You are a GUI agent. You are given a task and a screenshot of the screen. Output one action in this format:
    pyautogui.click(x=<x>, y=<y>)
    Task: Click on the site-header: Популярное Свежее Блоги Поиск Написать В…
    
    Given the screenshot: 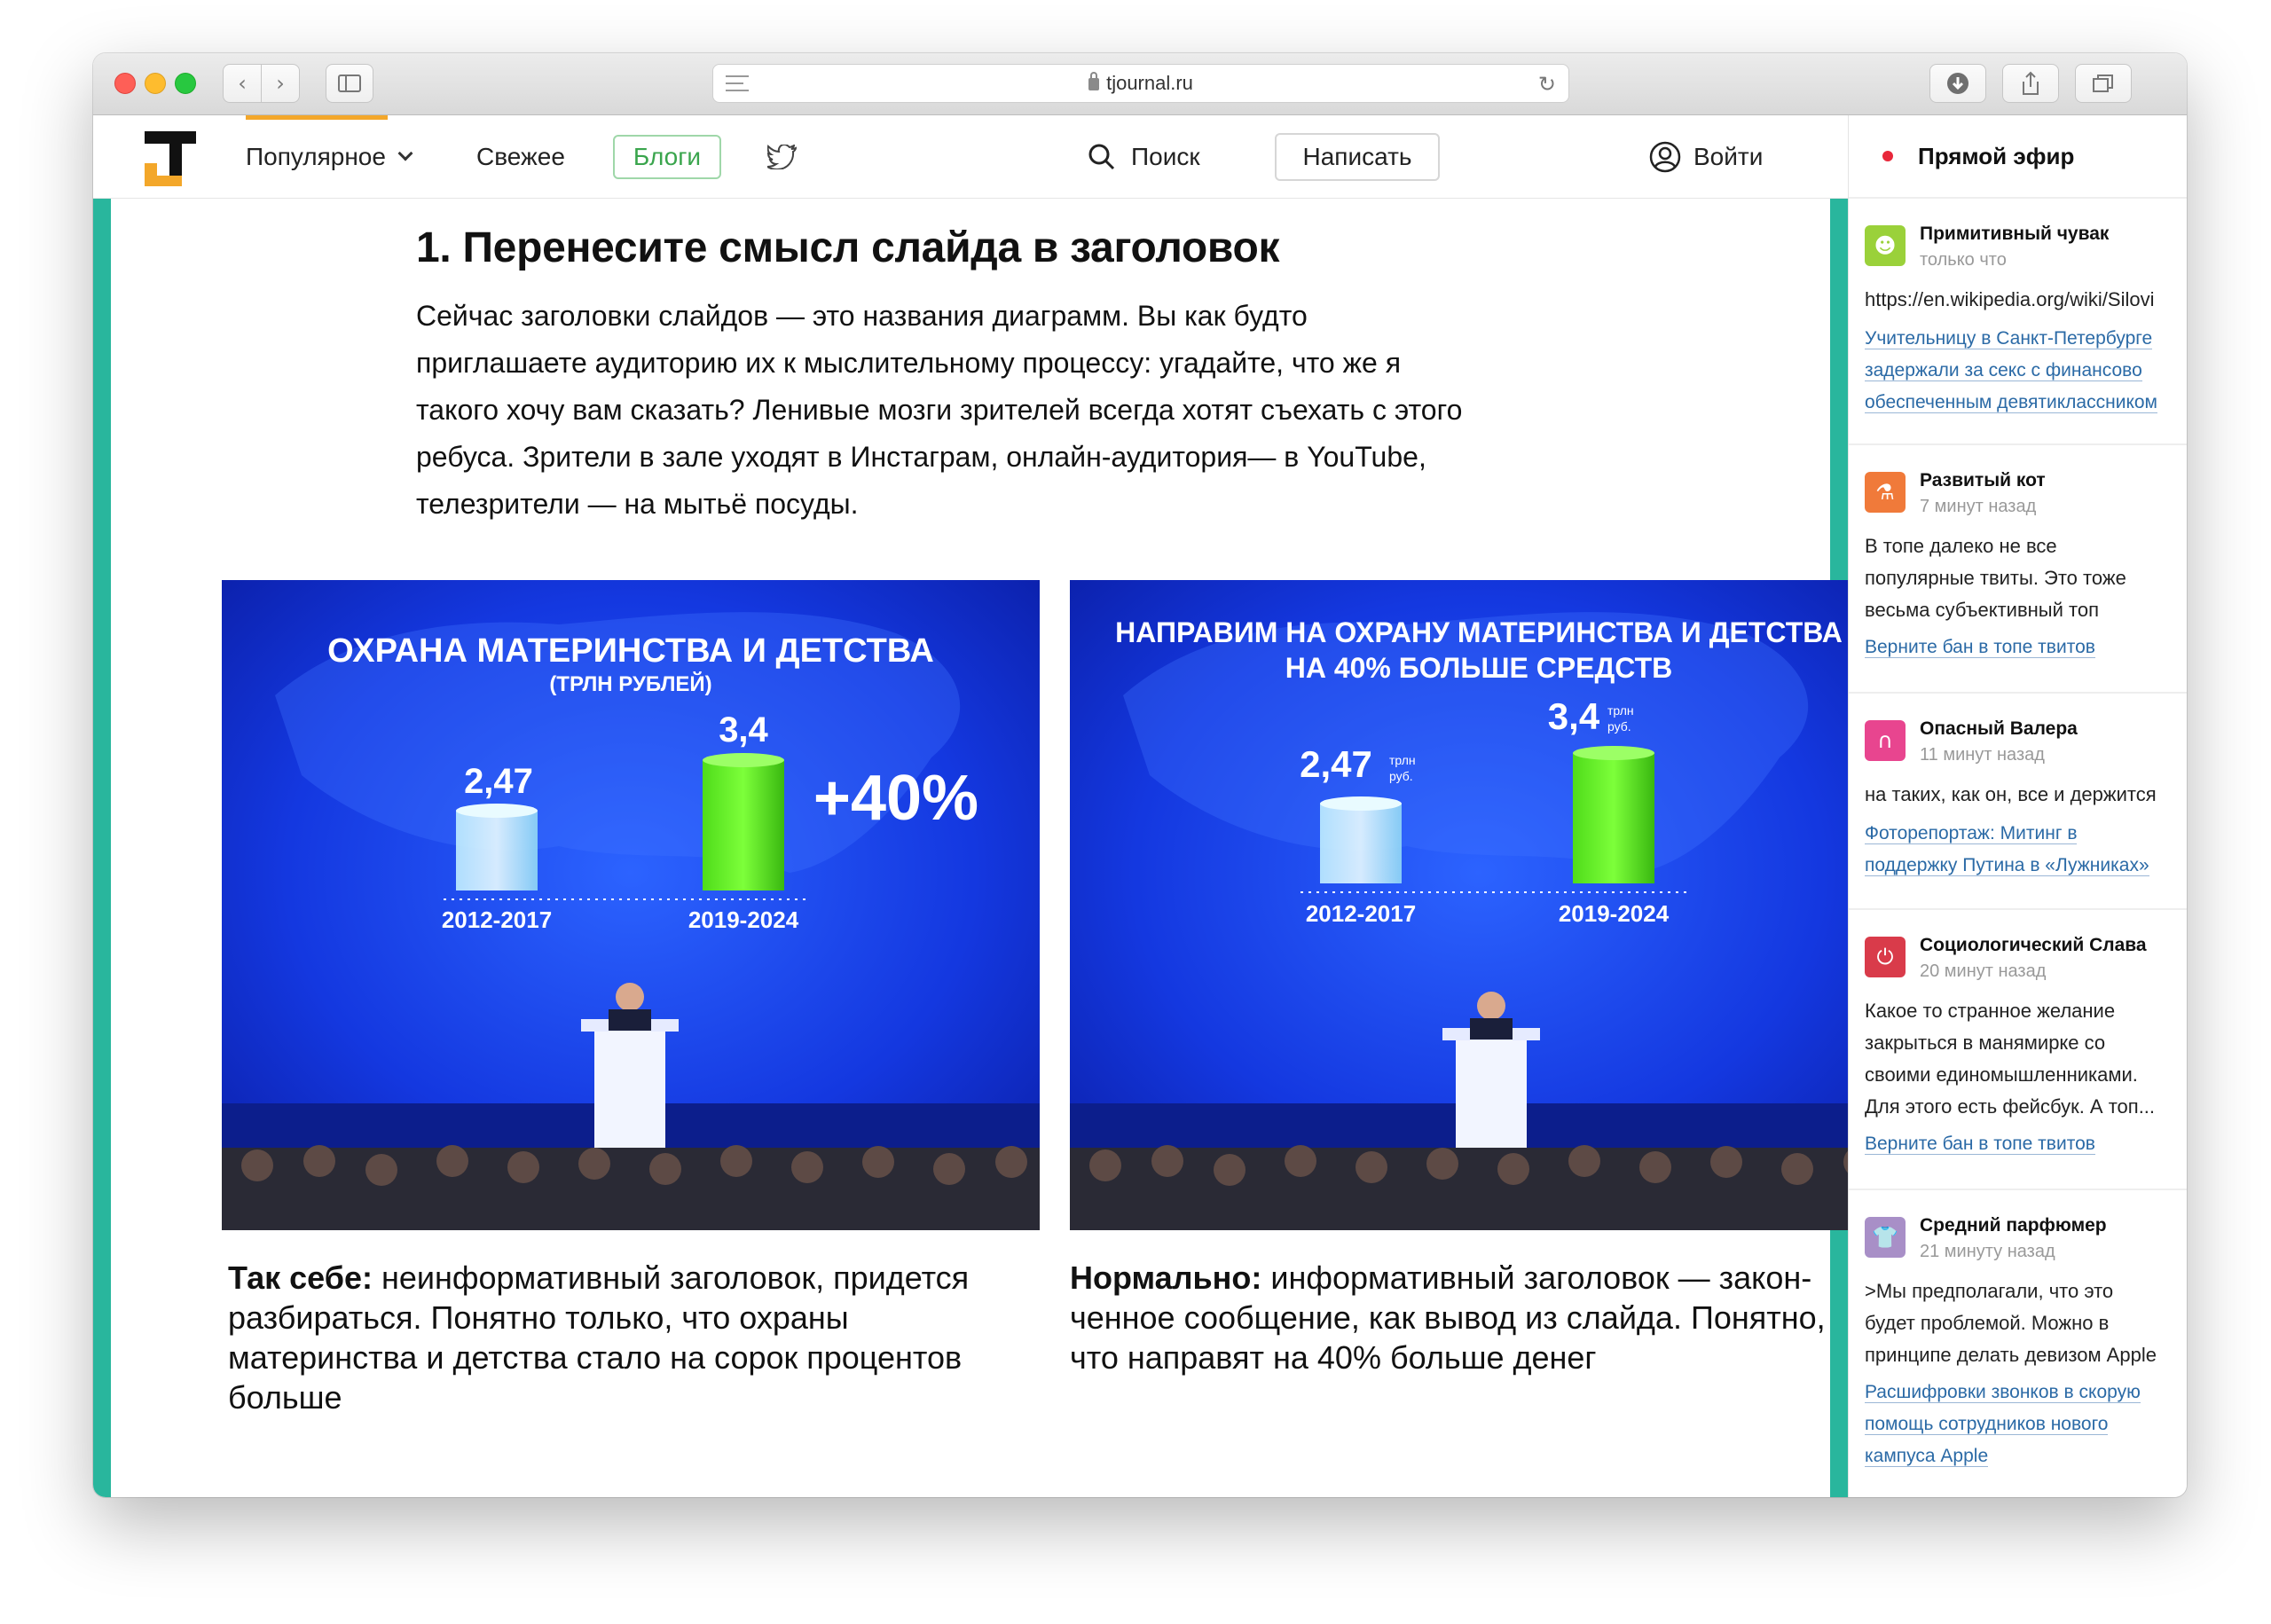 What is the action you would take?
    pyautogui.click(x=971, y=157)
    